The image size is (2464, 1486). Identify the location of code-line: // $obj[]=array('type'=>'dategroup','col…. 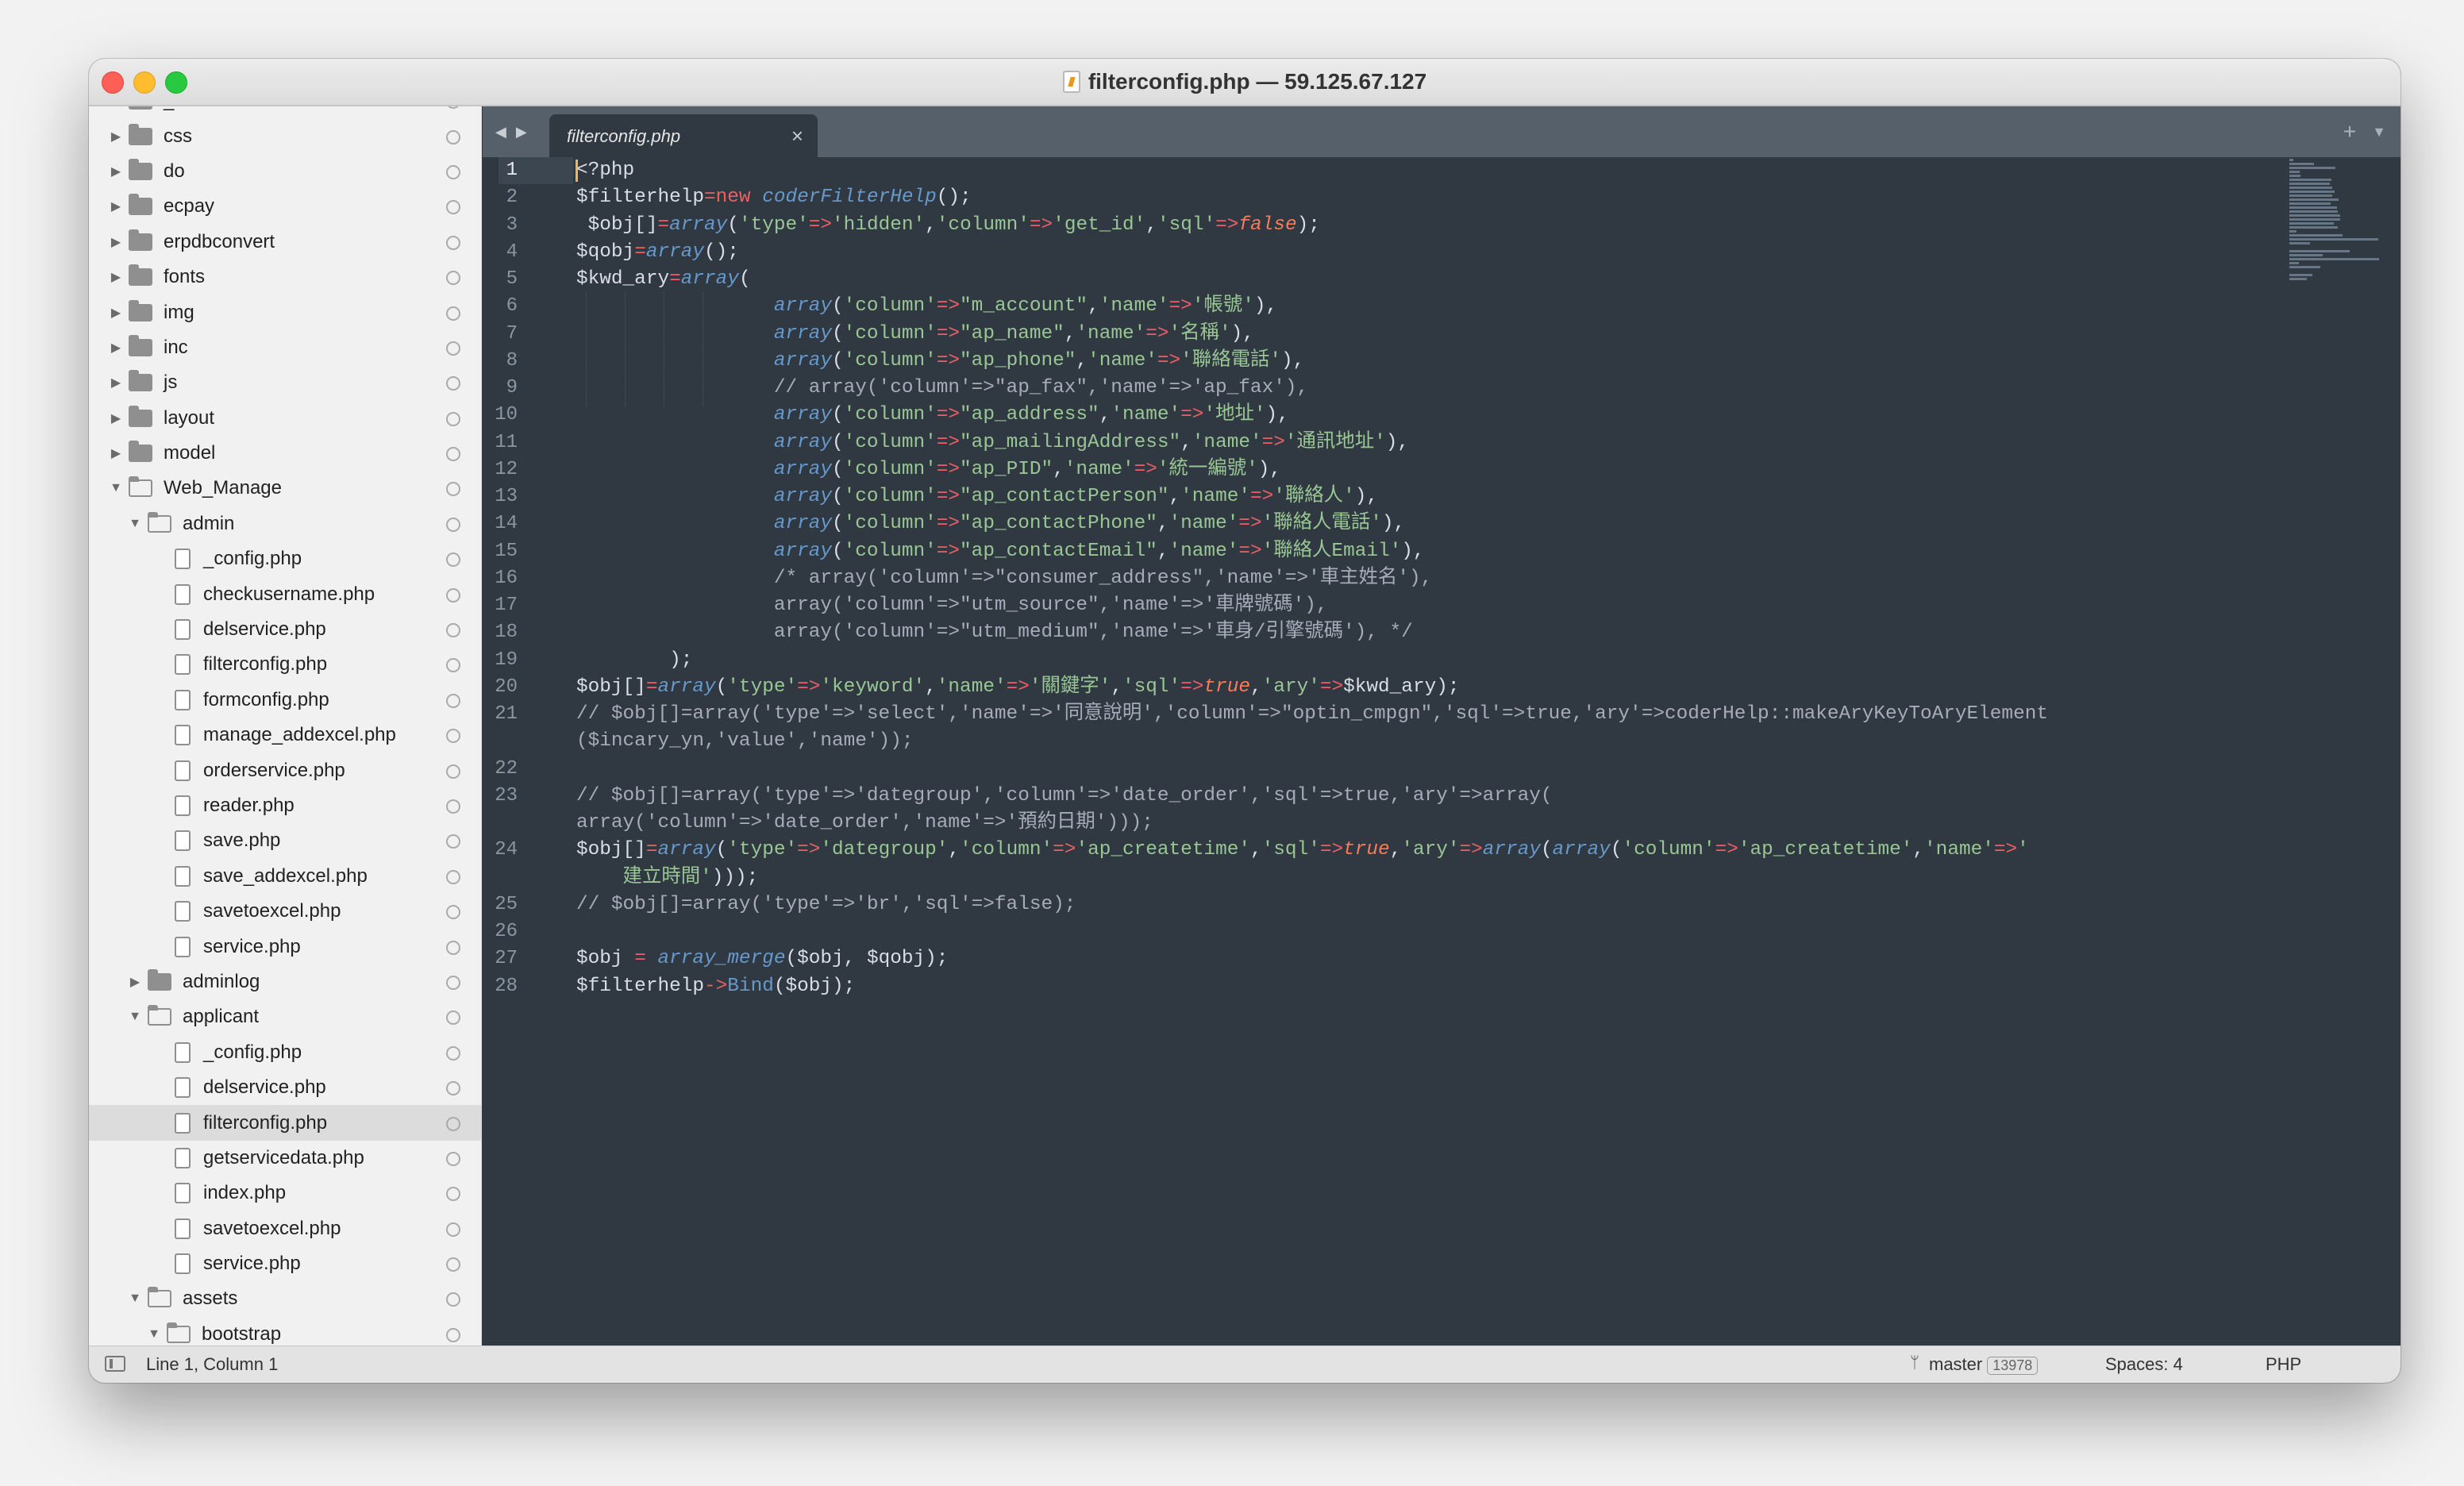
(1312, 796).